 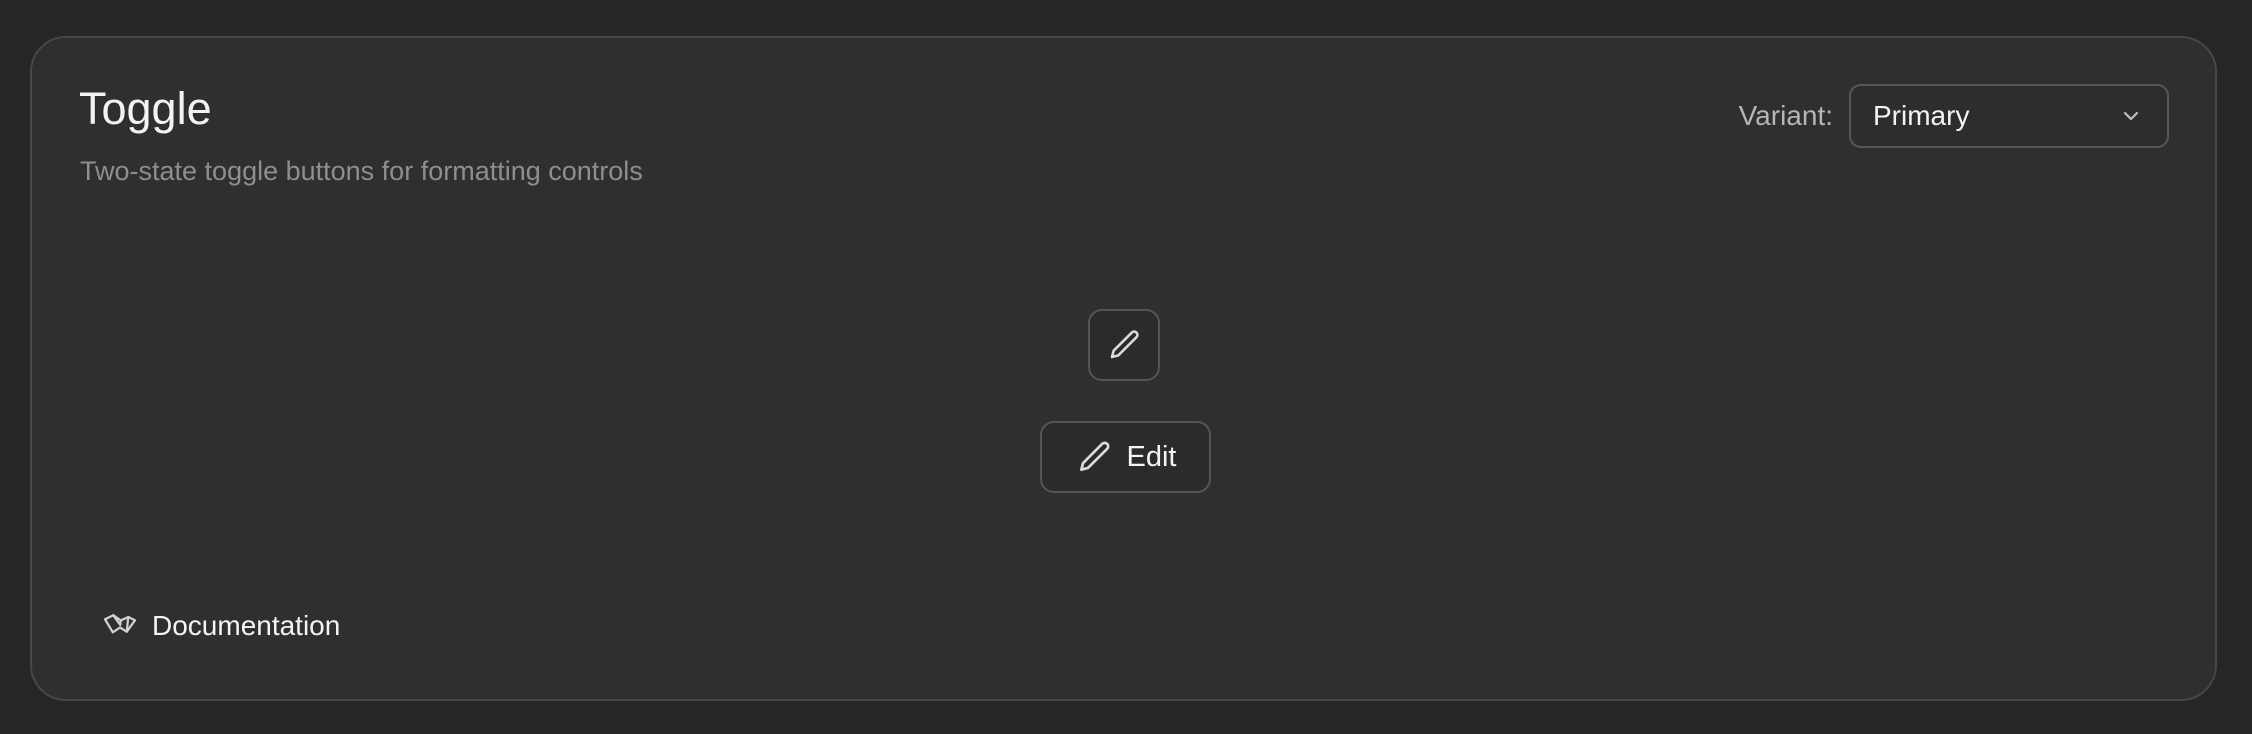 I want to click on toggle-icon-only-button, so click(x=1124, y=345).